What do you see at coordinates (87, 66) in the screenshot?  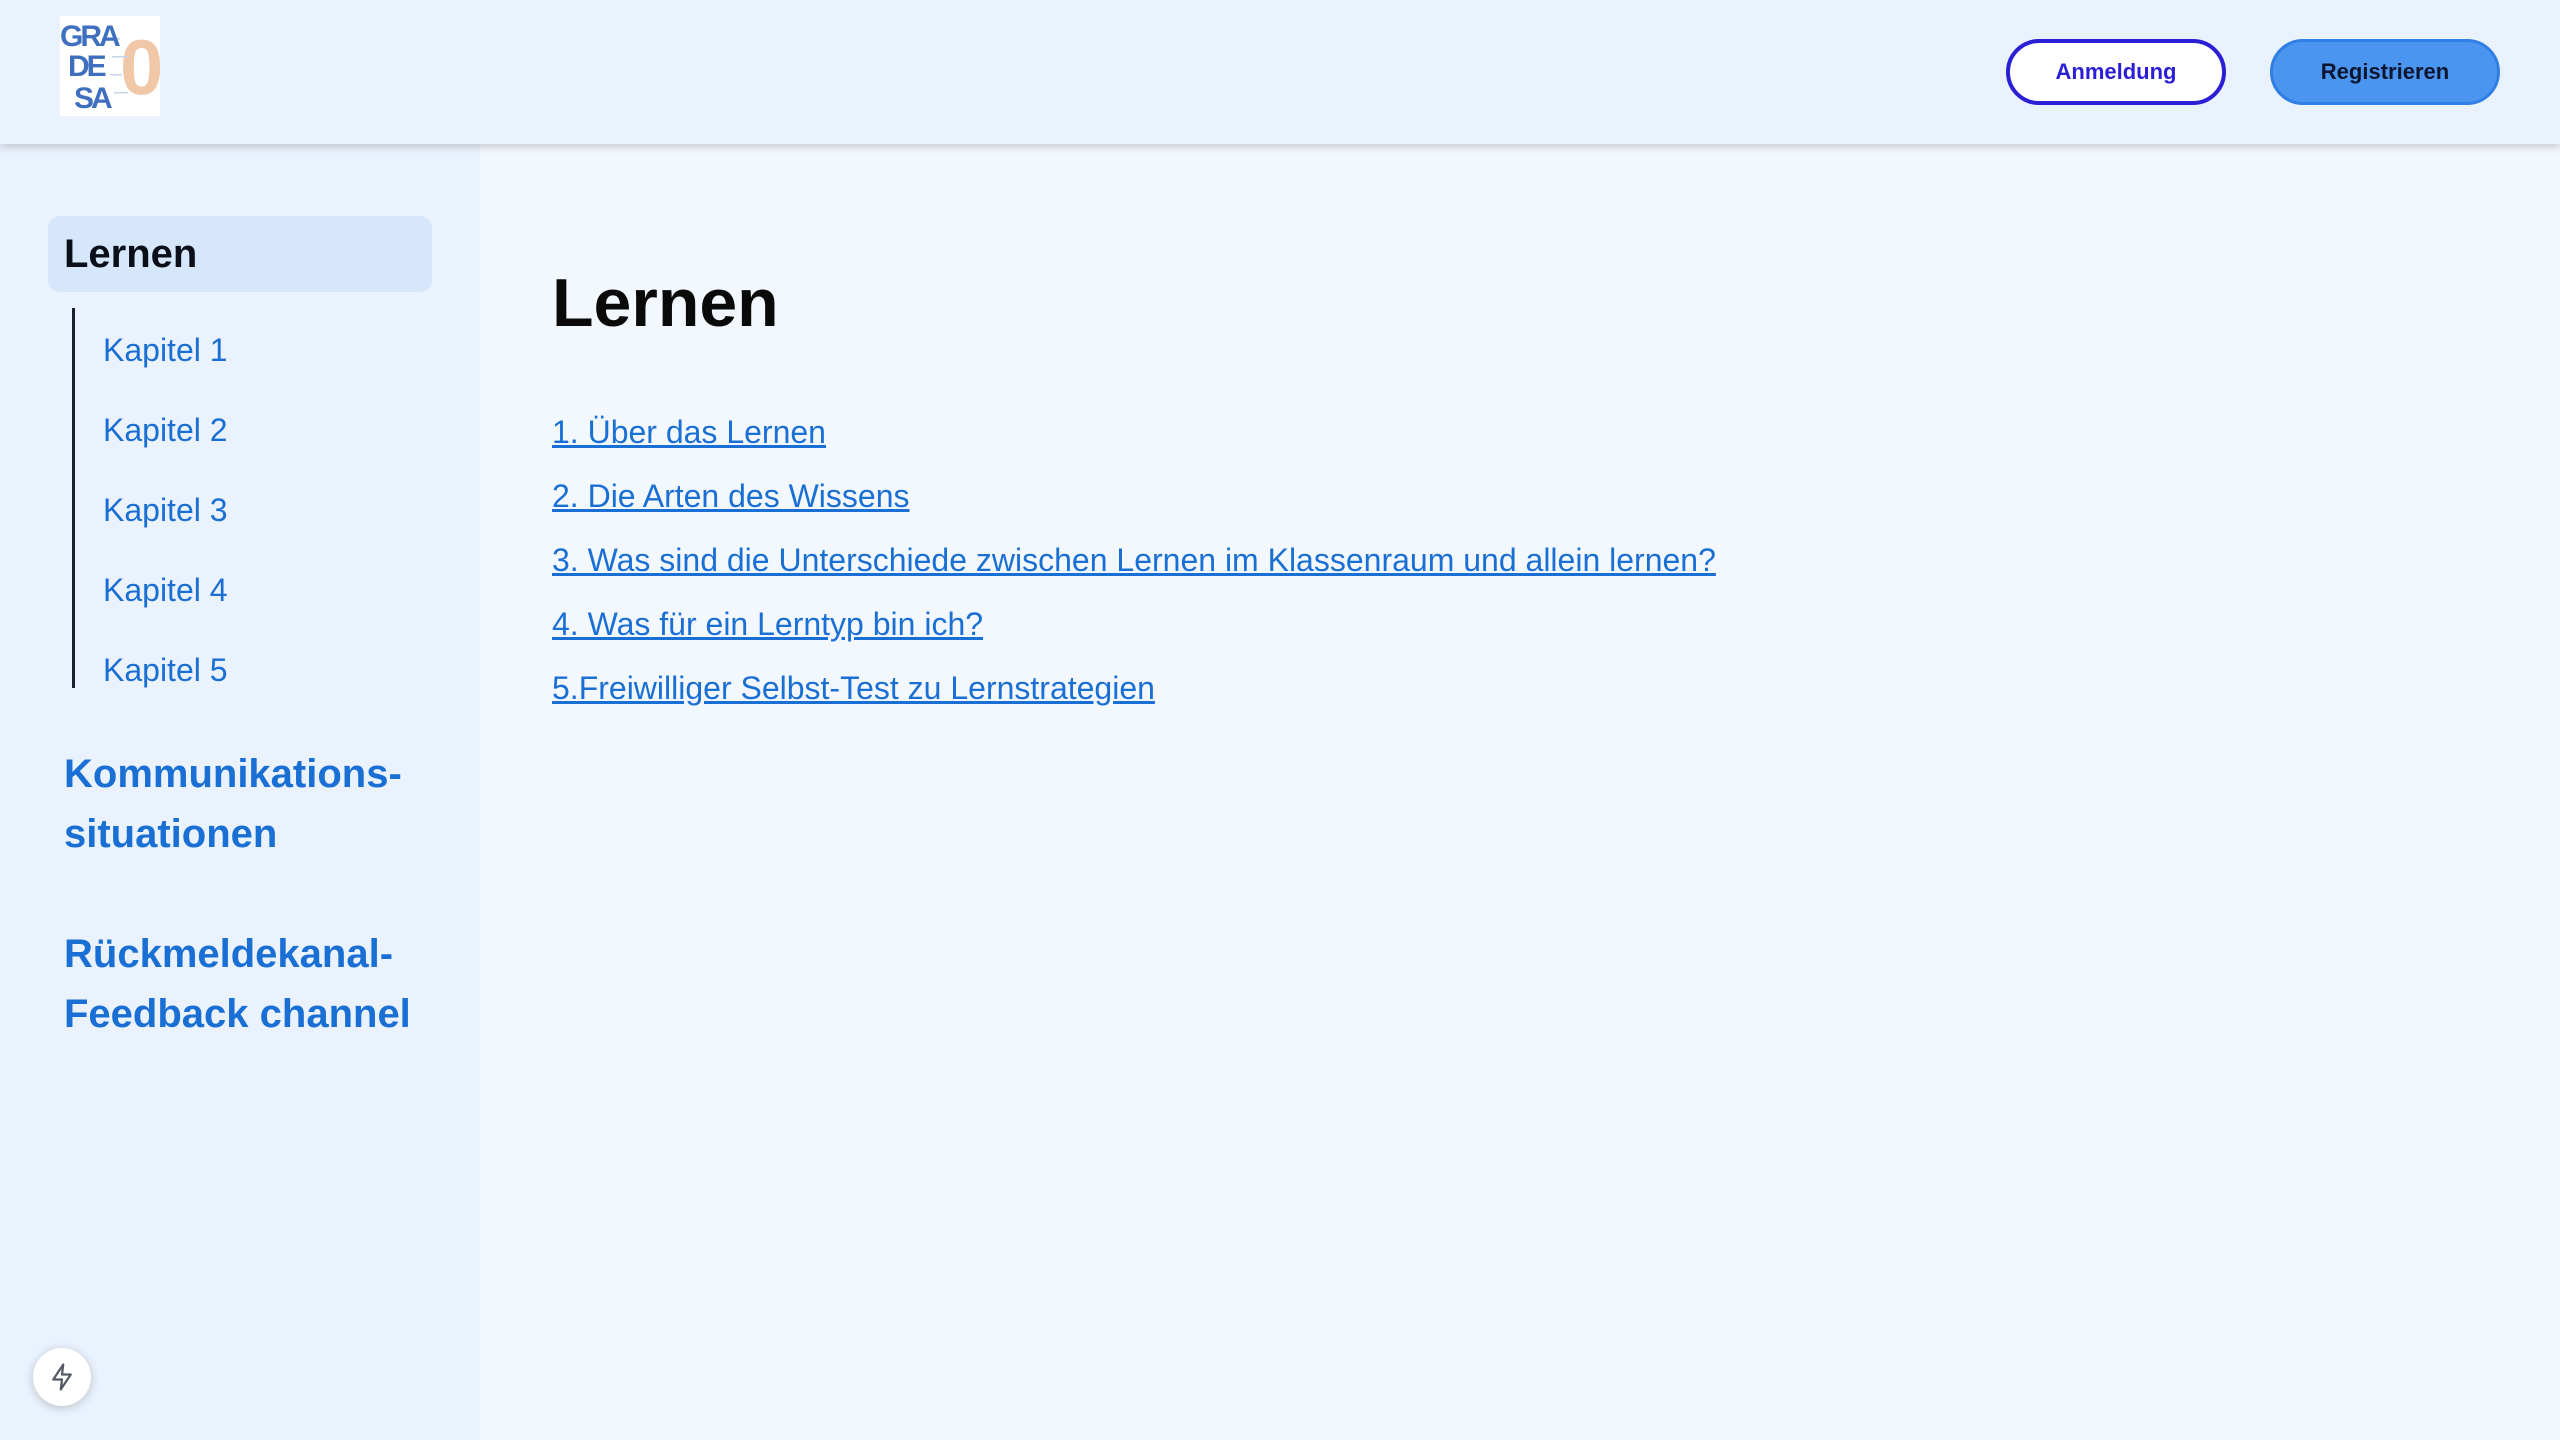 I see `svg-text: DE` at bounding box center [87, 66].